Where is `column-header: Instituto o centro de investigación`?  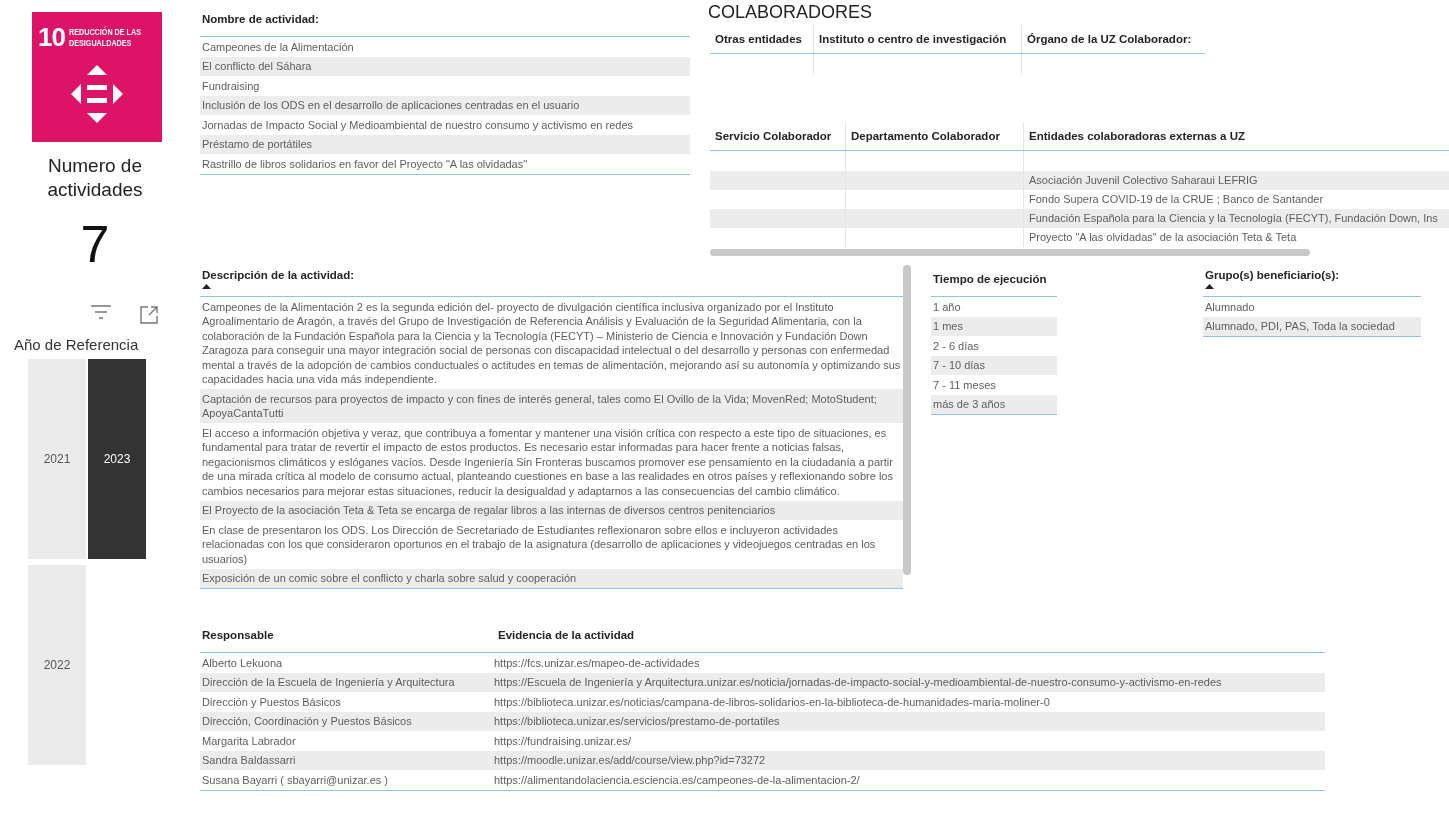
column-header: Instituto o centro de investigación is located at coordinates (917, 39).